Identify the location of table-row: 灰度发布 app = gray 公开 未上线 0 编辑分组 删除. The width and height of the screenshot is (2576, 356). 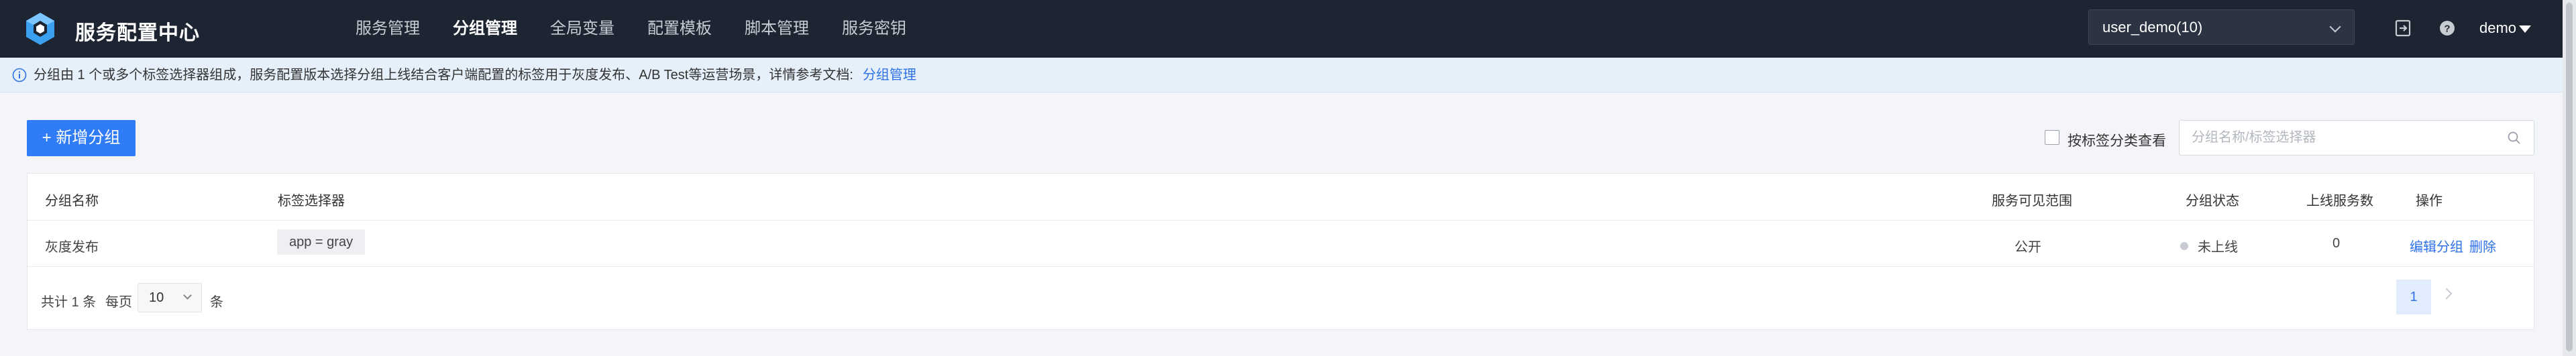
(1281, 244).